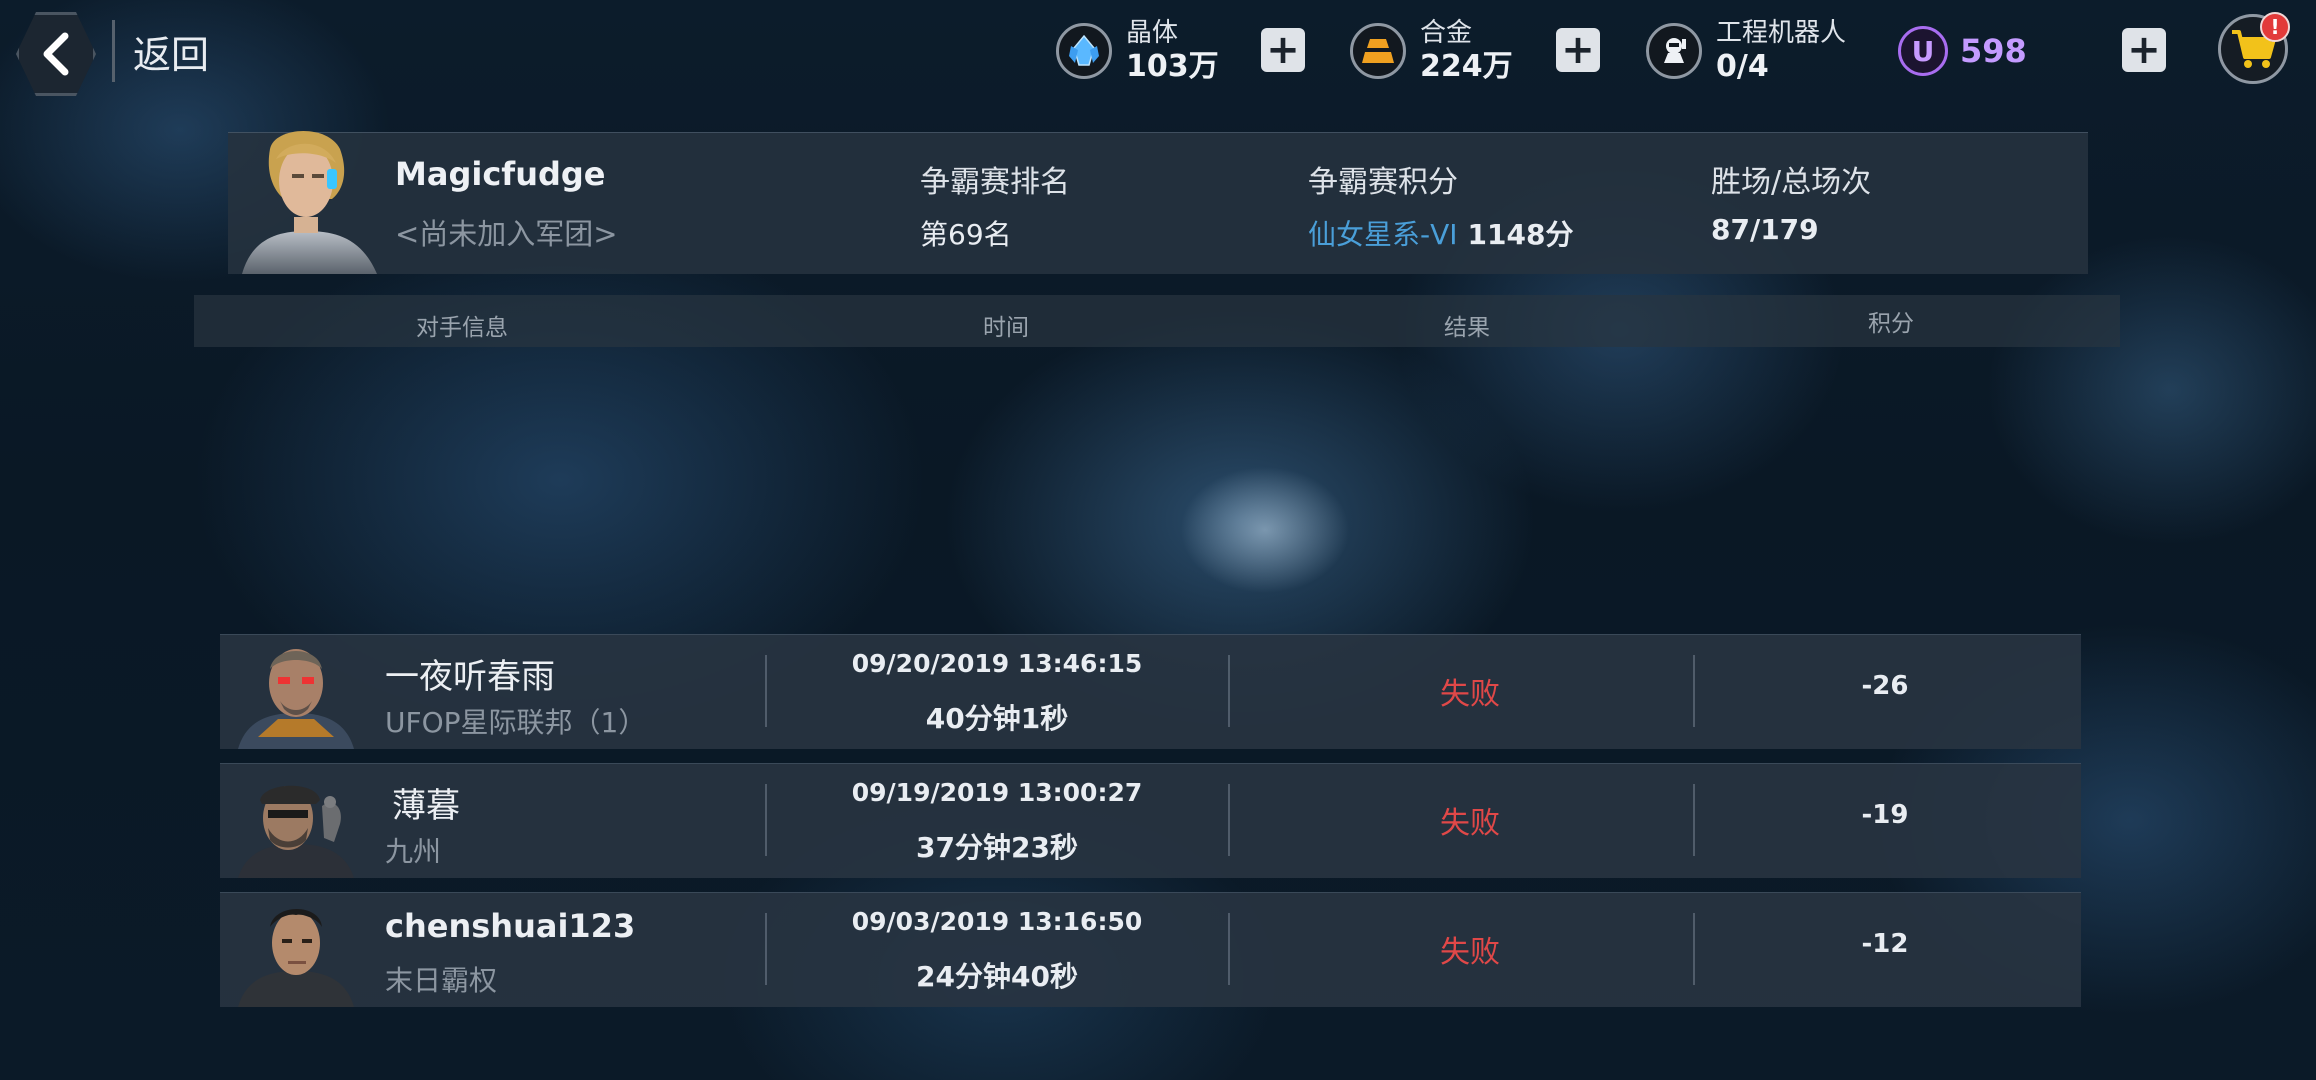 The height and width of the screenshot is (1080, 2316). I want to click on player-guild: <尚未加入军团>, so click(506, 234).